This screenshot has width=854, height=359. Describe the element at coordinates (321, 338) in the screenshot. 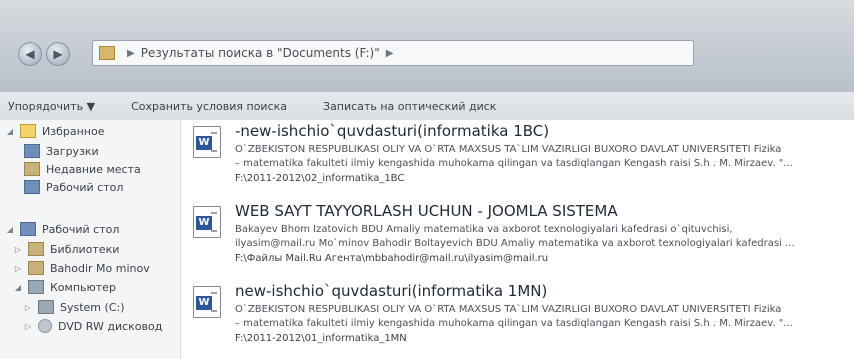

I see `result-path: F:\2011-2012\01_informatika_1MN` at that location.